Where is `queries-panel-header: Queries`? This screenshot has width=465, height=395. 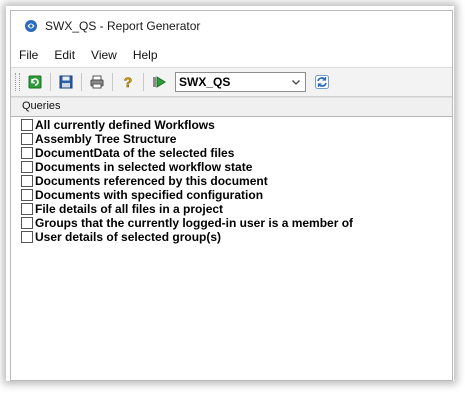
queries-panel-header: Queries is located at coordinates (231, 107).